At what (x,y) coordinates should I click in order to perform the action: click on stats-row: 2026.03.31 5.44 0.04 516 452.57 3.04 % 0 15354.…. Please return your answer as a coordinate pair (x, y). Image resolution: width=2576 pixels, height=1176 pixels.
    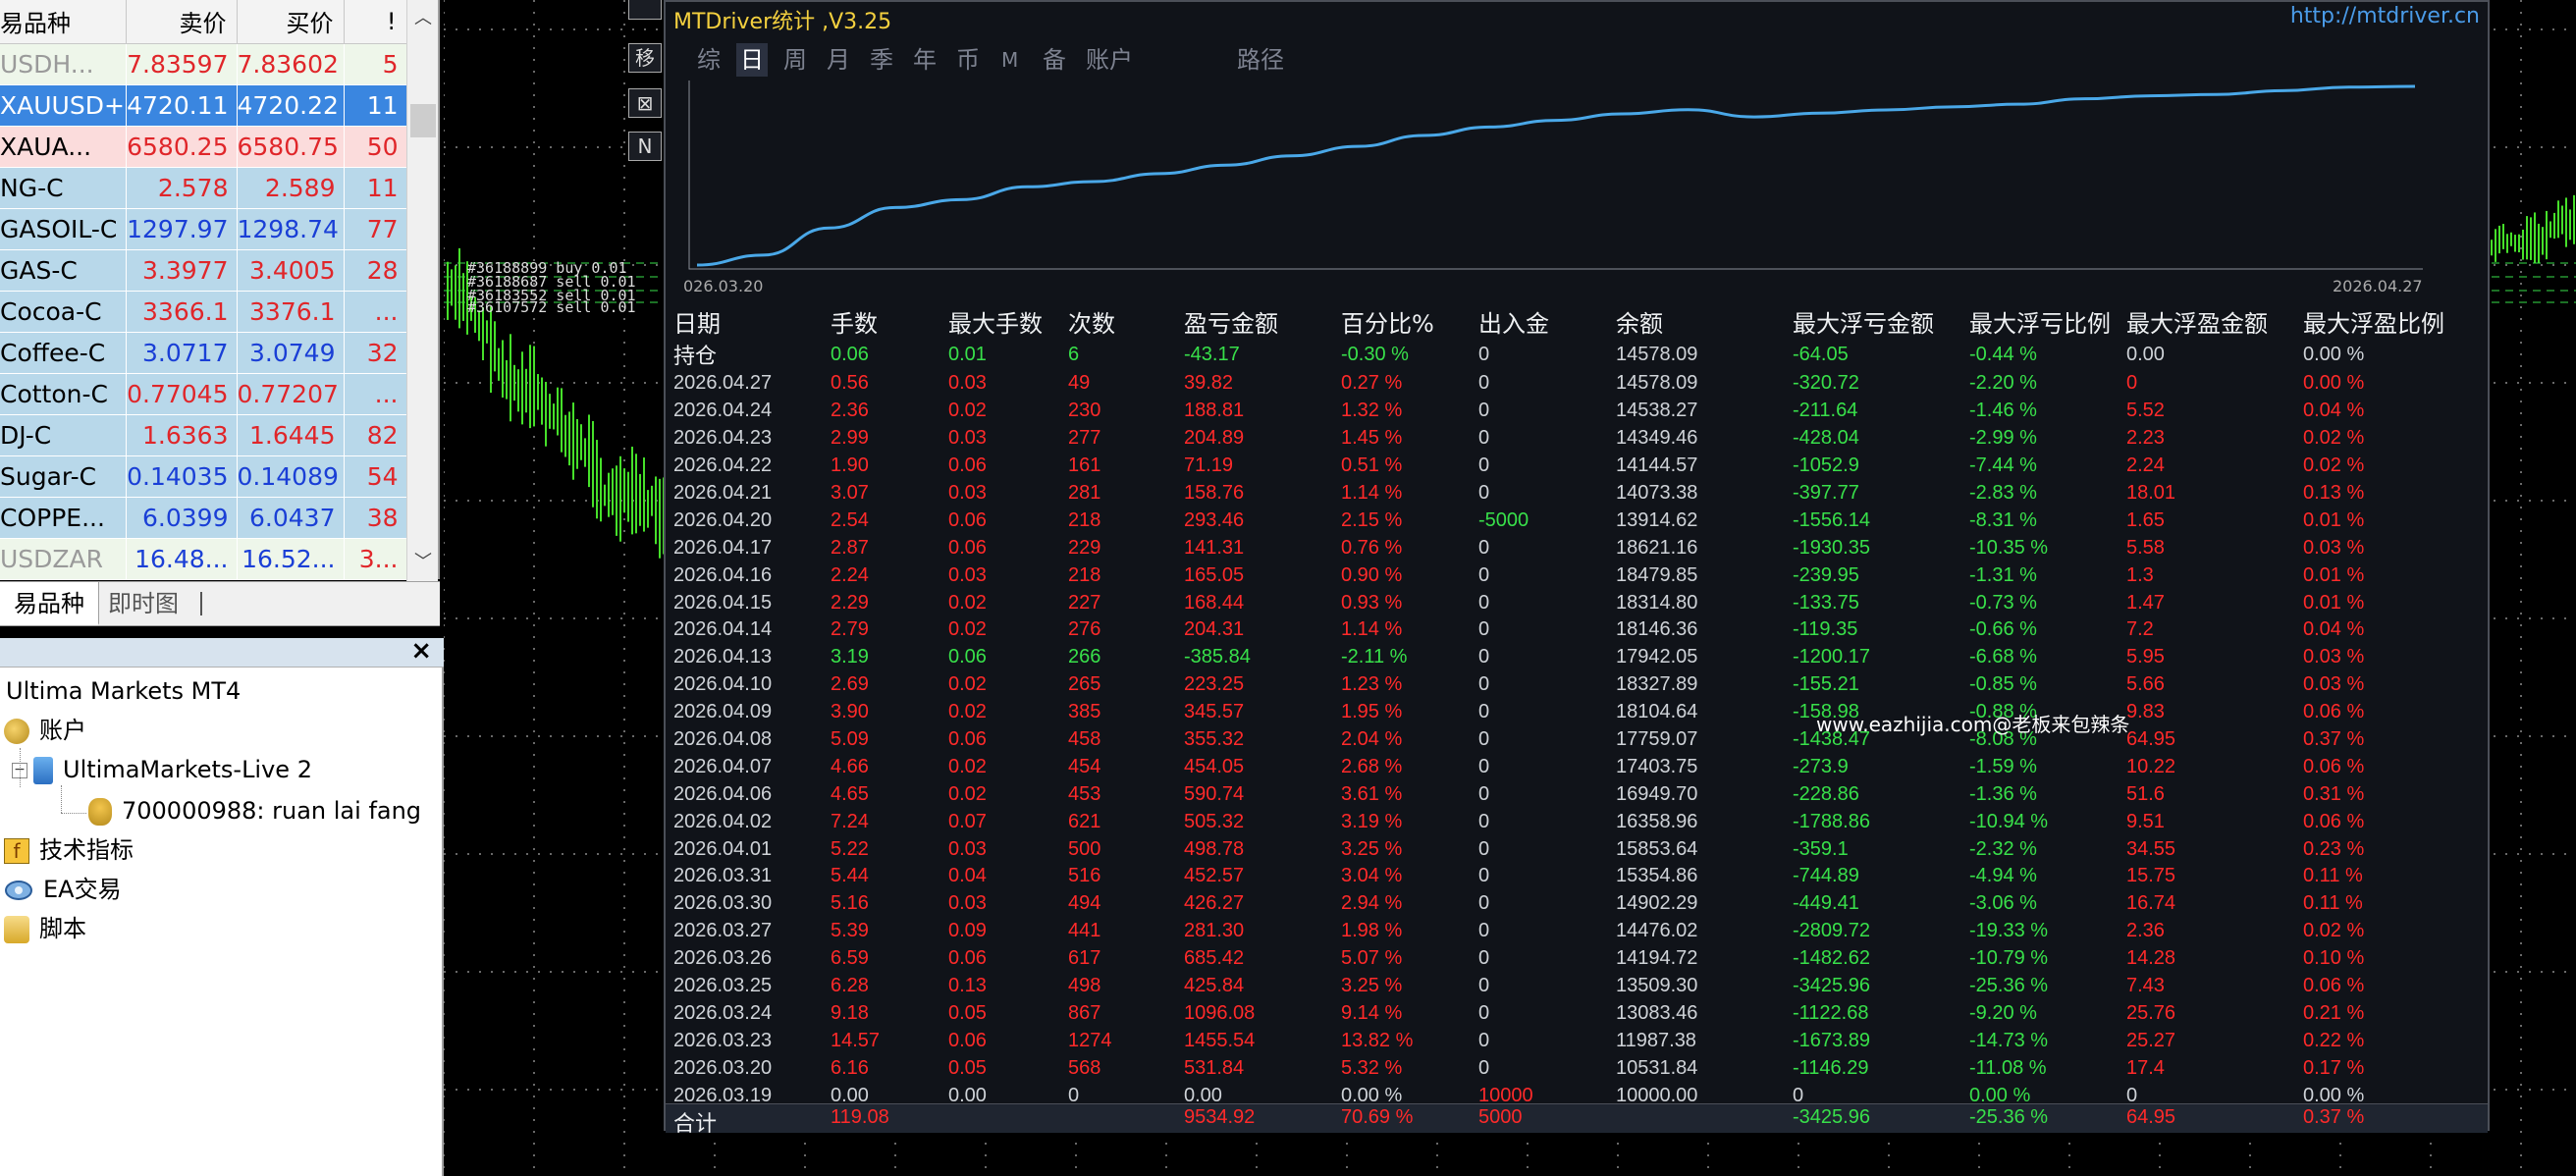
    Looking at the image, I should click on (1566, 876).